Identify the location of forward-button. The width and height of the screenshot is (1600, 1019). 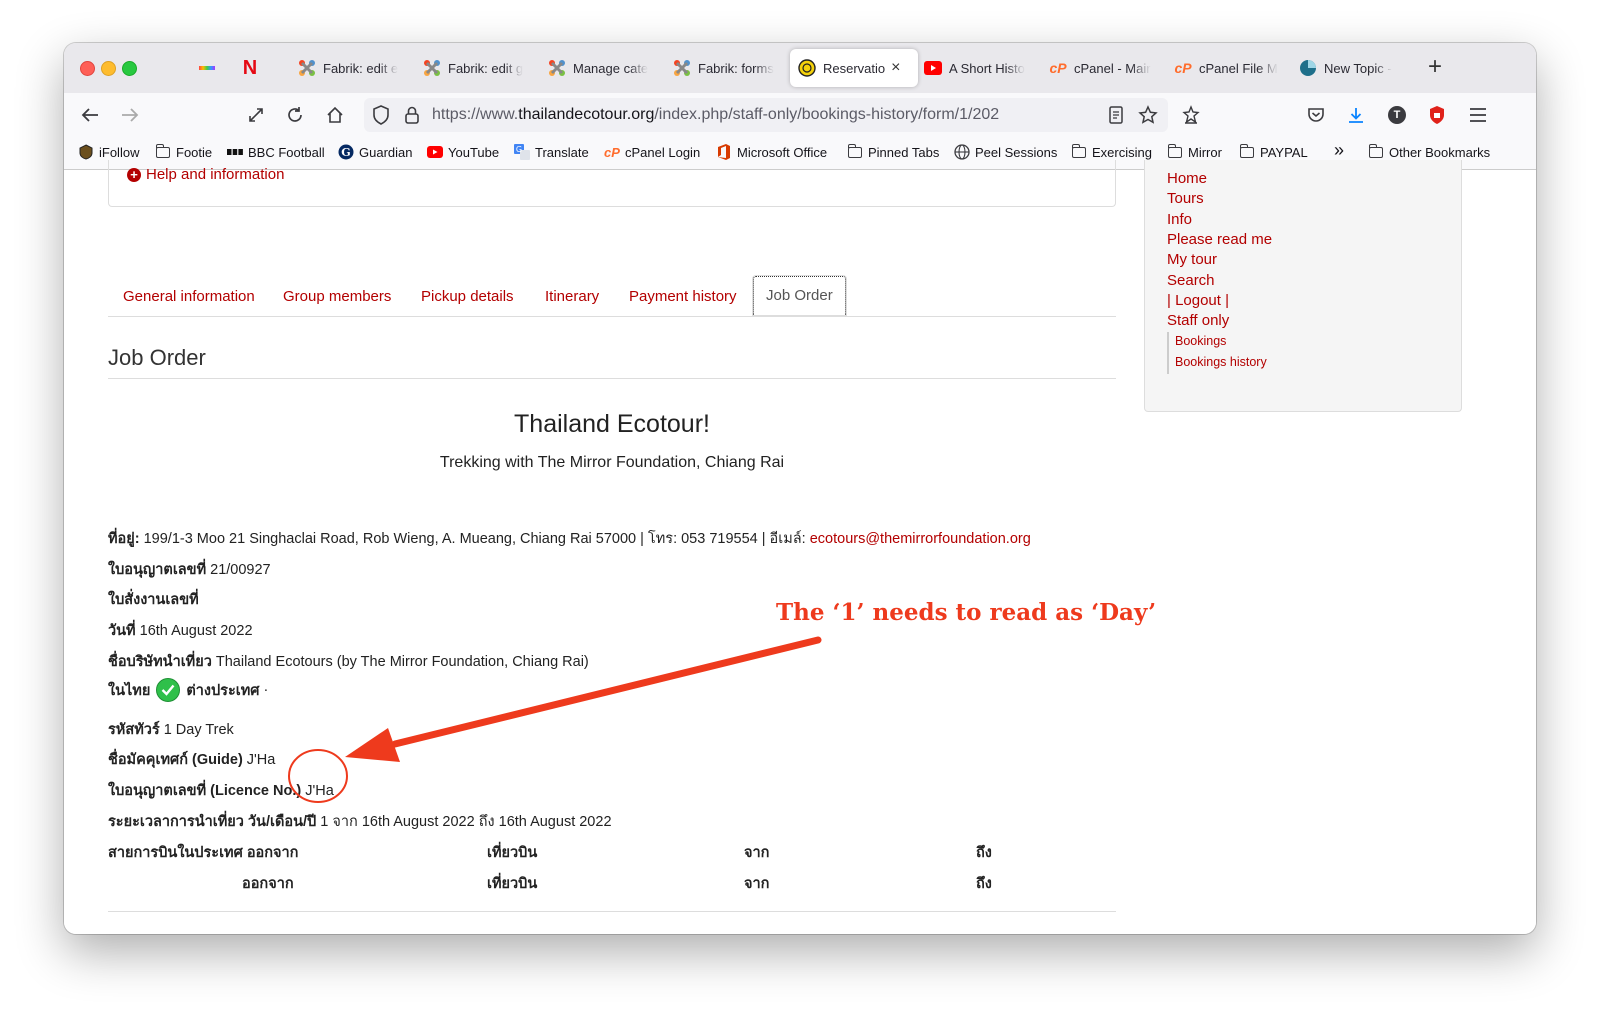
(130, 115).